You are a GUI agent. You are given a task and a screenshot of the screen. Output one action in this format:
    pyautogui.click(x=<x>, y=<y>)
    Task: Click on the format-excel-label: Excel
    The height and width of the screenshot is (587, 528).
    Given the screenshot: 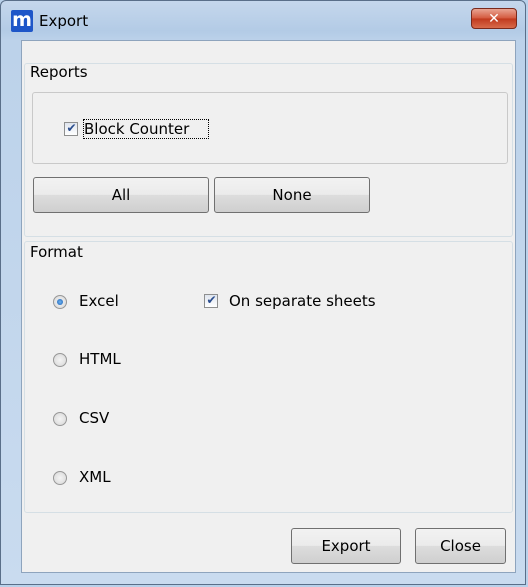 What is the action you would take?
    pyautogui.click(x=99, y=301)
    